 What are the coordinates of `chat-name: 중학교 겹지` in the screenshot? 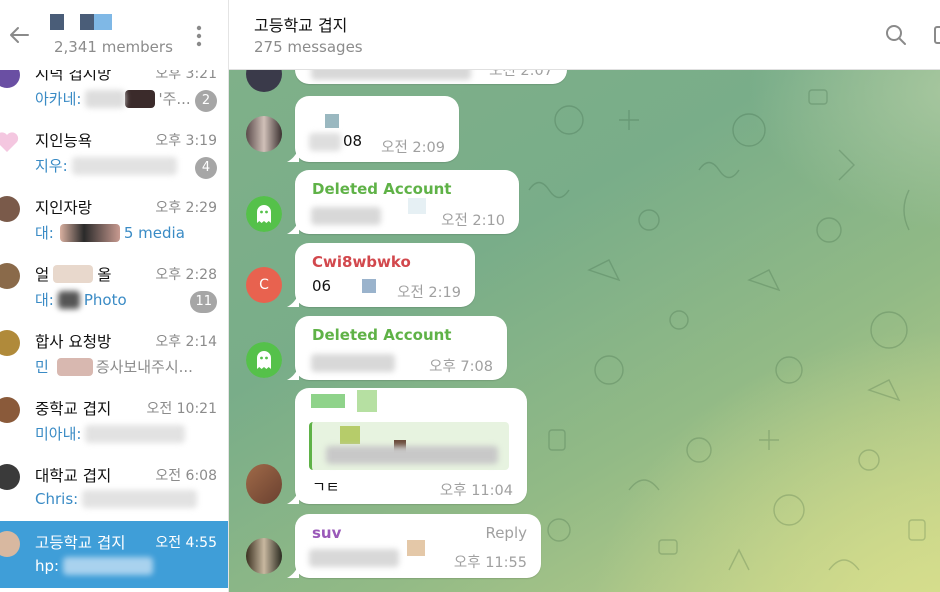 It's located at (73, 409).